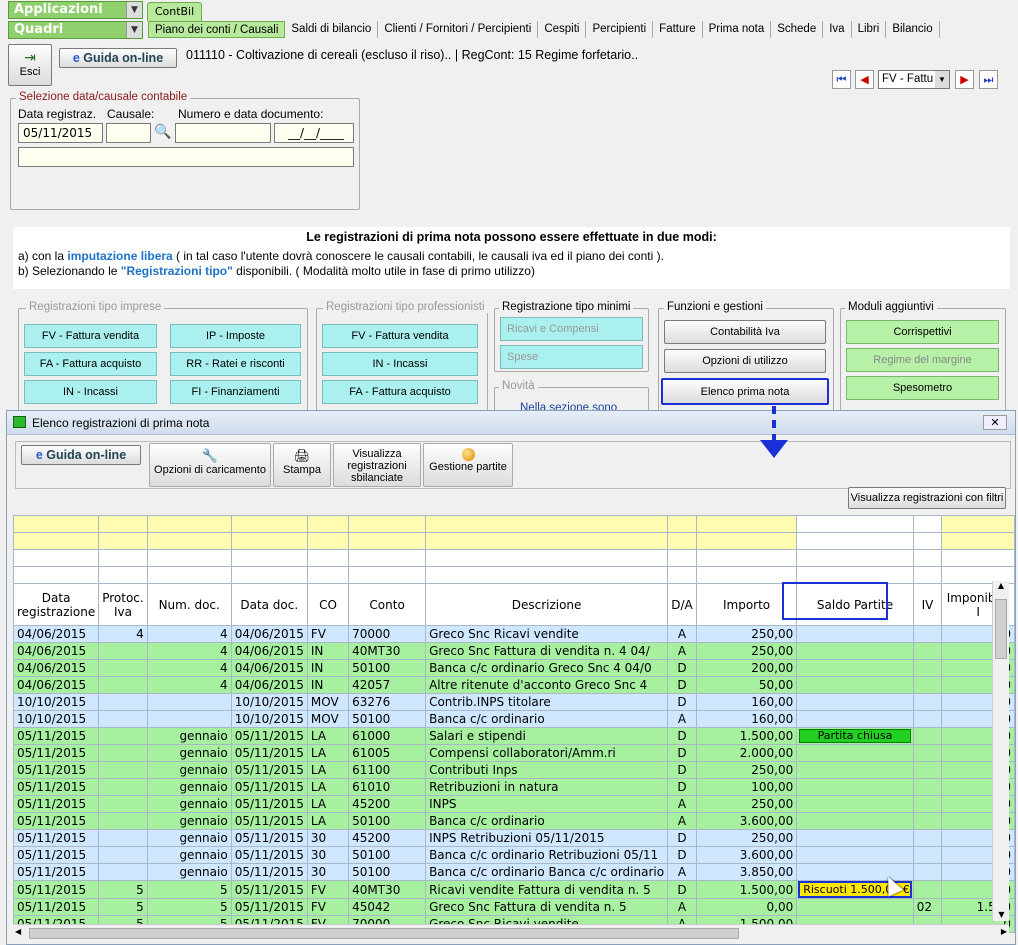  I want to click on visualizza-filtri-button: Visualizza registrazioni con filtri, so click(927, 498).